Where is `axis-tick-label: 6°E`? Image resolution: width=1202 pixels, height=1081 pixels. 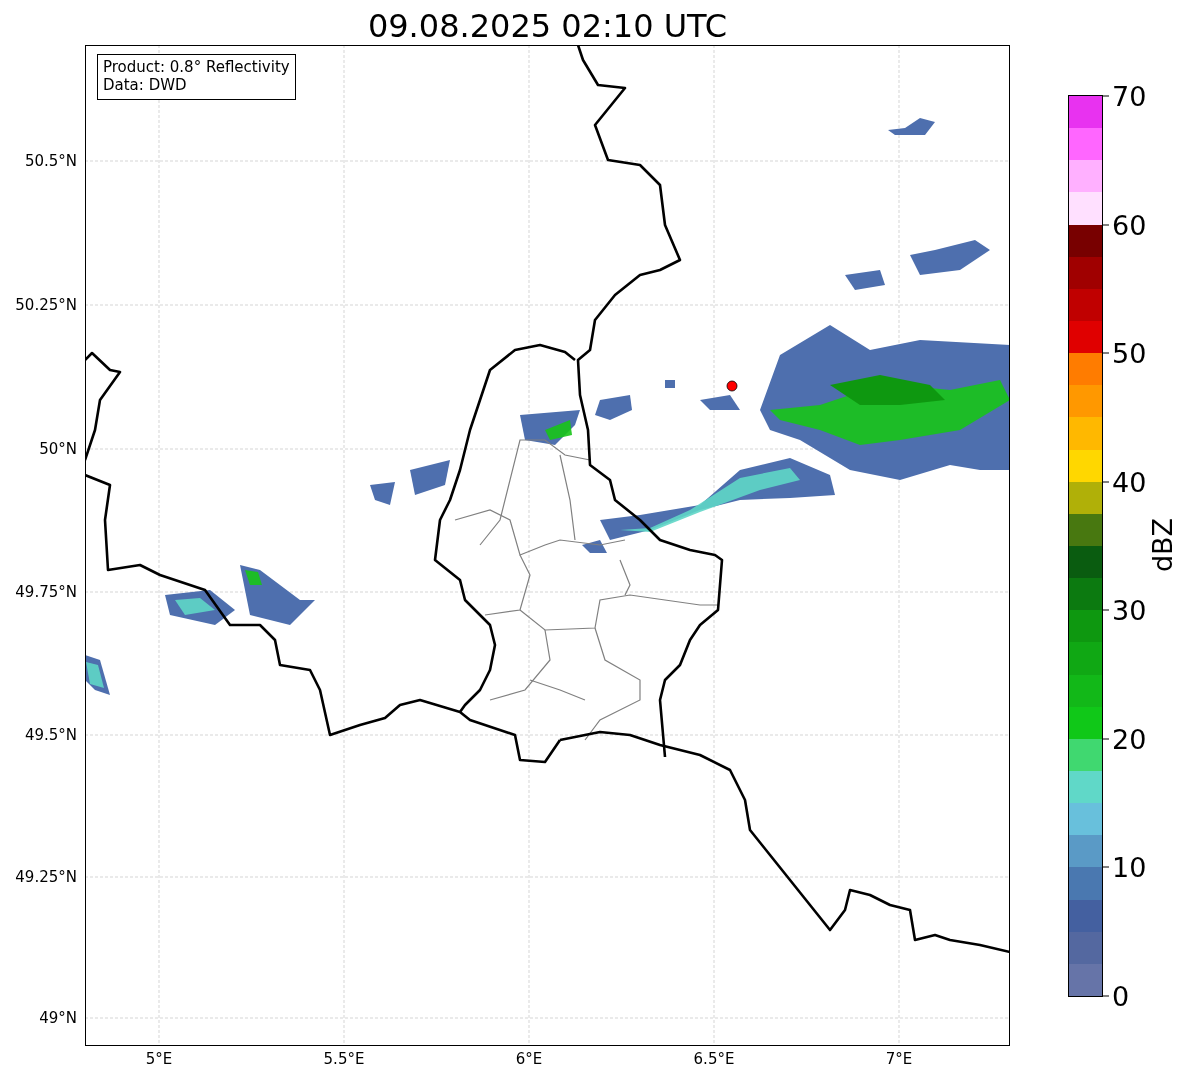 axis-tick-label: 6°E is located at coordinates (529, 1059).